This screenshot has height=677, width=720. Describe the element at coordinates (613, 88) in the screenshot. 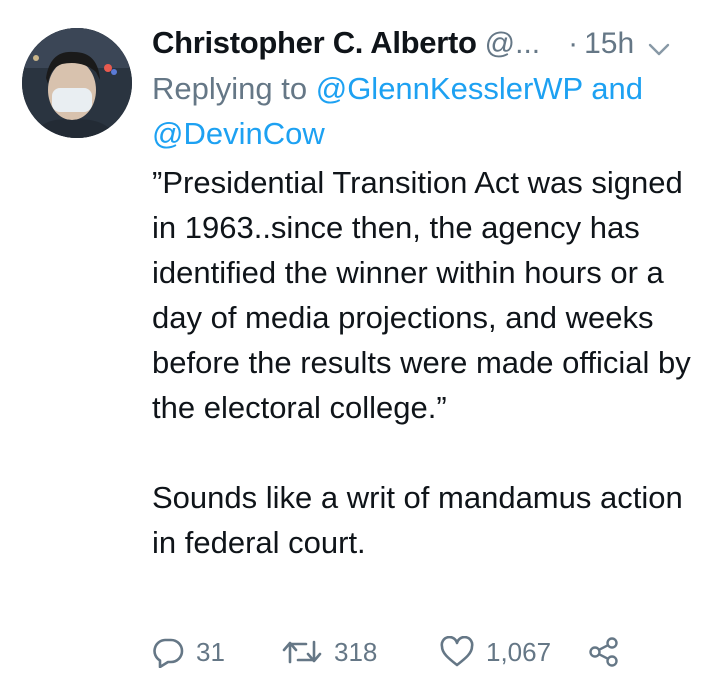

I see `reply-and: and` at that location.